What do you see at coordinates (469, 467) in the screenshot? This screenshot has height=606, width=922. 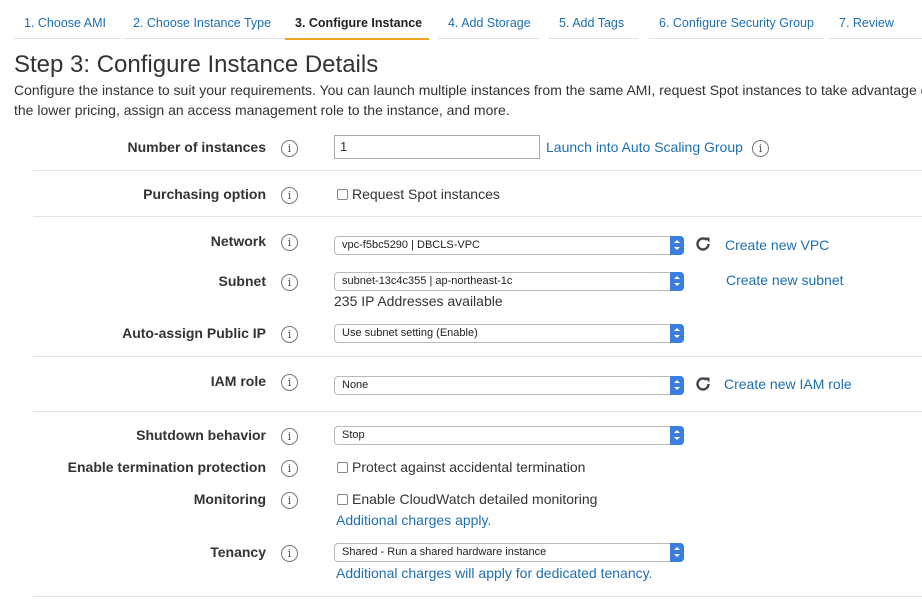 I see `termination-protection-checkbox-label: Protect against accidental termination` at bounding box center [469, 467].